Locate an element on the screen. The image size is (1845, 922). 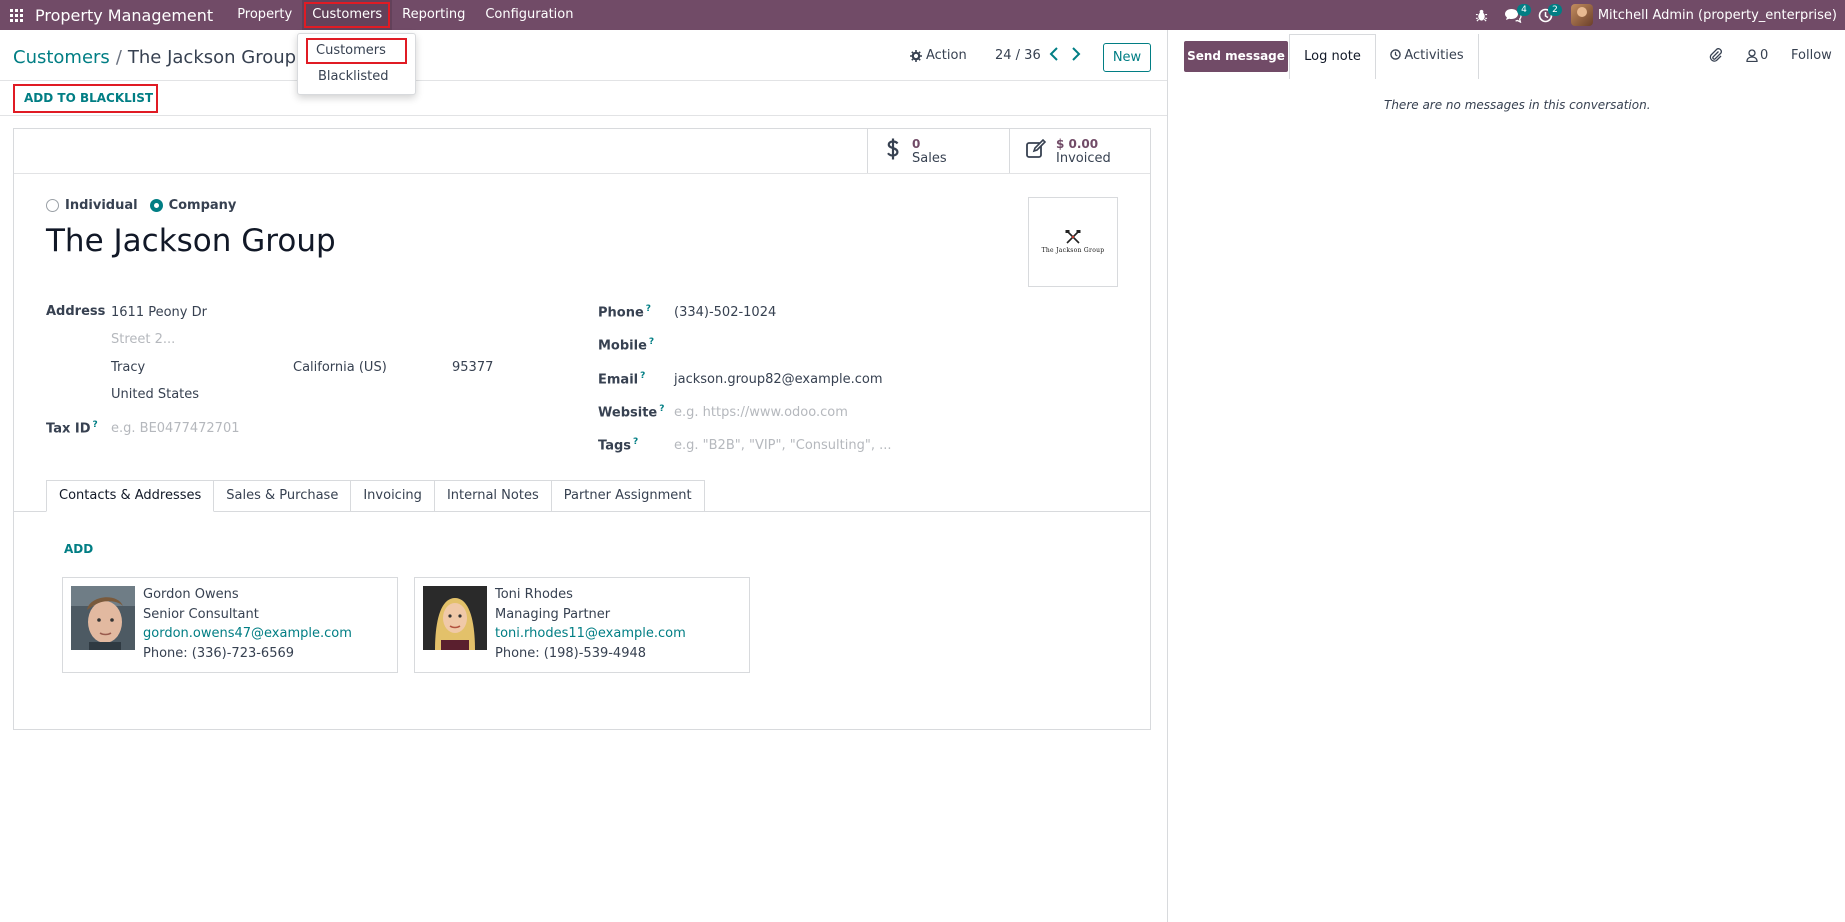
app-name: Property Management is located at coordinates (124, 15).